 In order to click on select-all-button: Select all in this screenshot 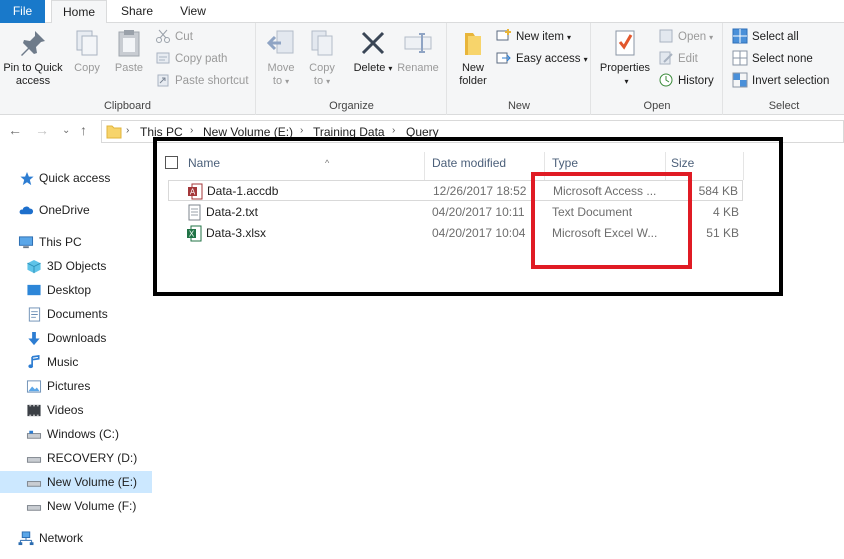, I will do `click(765, 37)`.